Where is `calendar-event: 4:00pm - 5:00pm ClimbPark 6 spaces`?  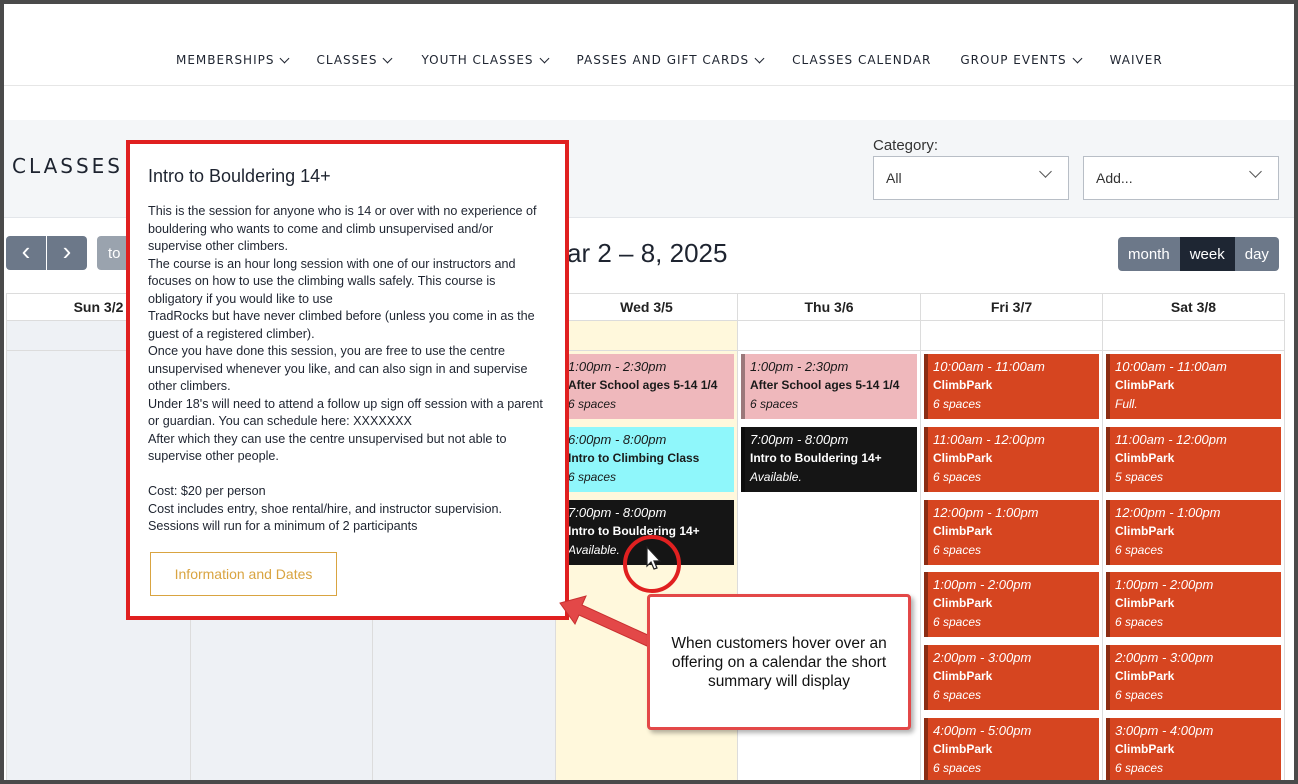
calendar-event: 4:00pm - 5:00pm ClimbPark 6 spaces is located at coordinates (1011, 749).